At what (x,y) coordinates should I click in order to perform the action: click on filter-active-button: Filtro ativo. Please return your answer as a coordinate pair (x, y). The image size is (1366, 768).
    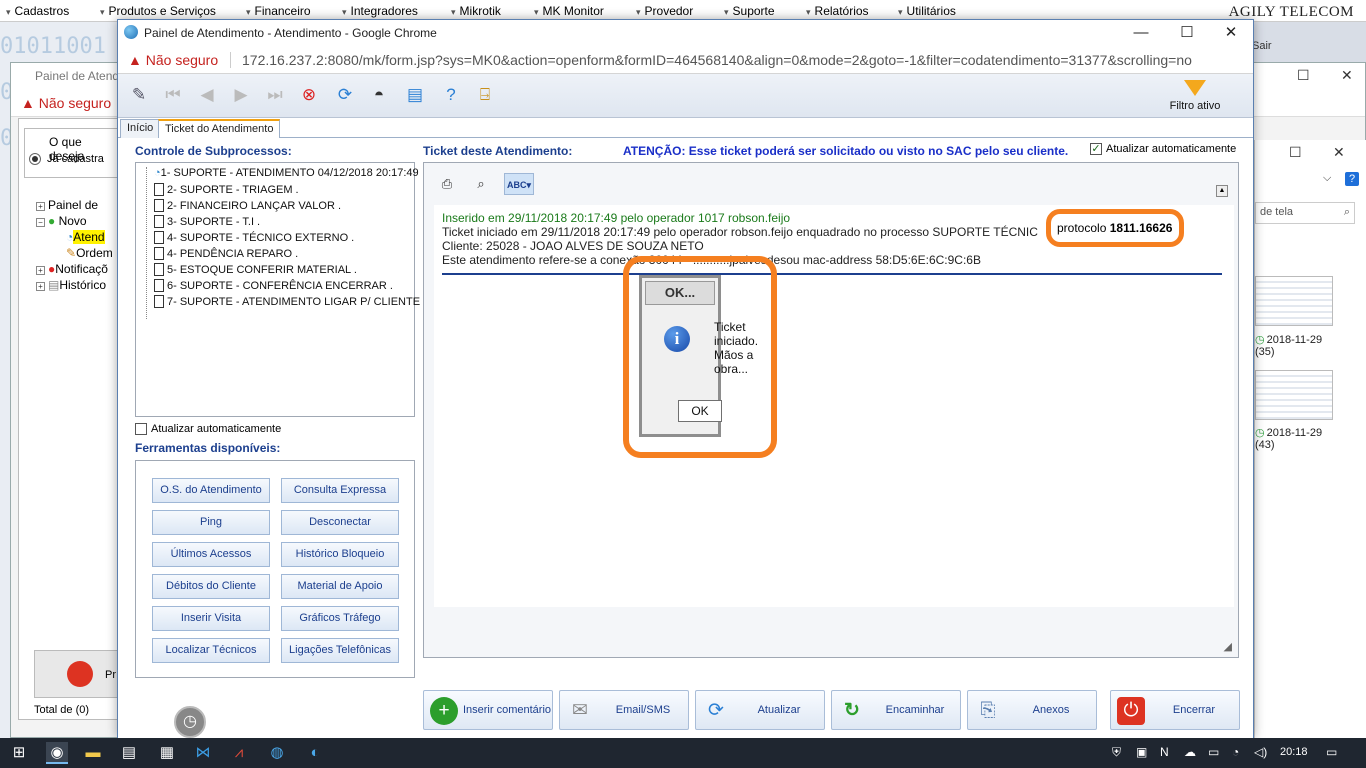
    Looking at the image, I should click on (1195, 97).